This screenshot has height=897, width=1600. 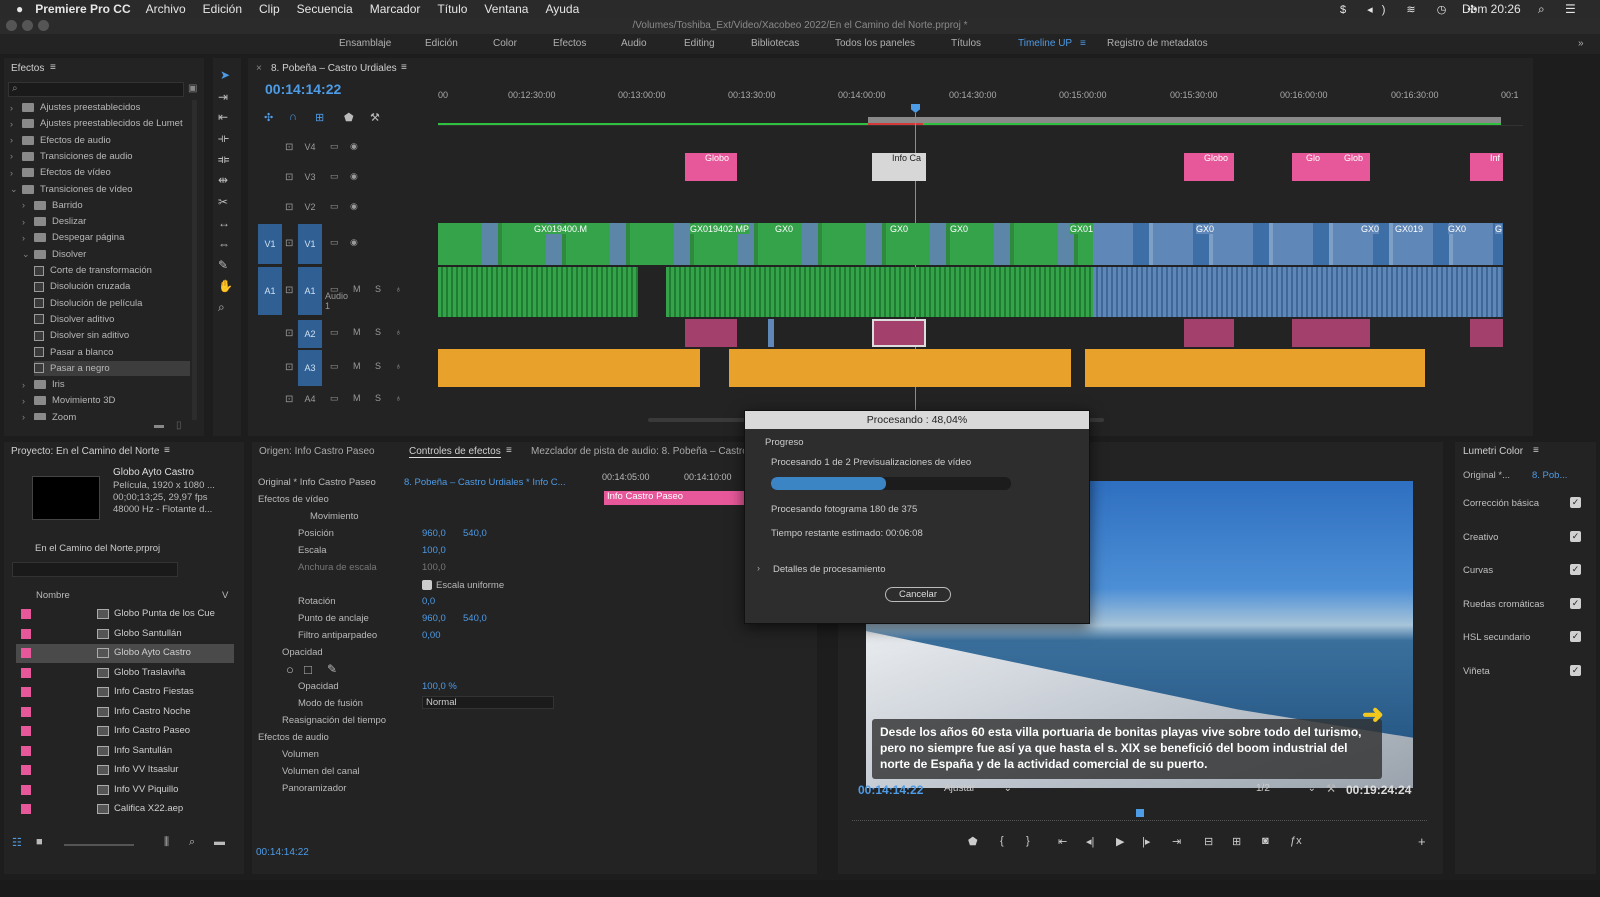 What do you see at coordinates (634, 43) in the screenshot?
I see `ws-audio: Audio` at bounding box center [634, 43].